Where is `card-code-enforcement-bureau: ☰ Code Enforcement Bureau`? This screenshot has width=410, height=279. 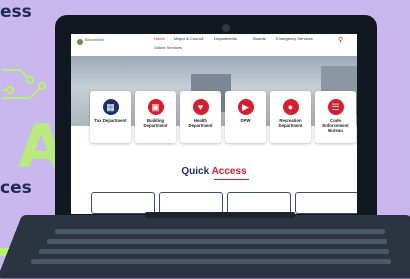
card-code-enforcement-bureau: ☰ Code Enforcement Bureau is located at coordinates (335, 117).